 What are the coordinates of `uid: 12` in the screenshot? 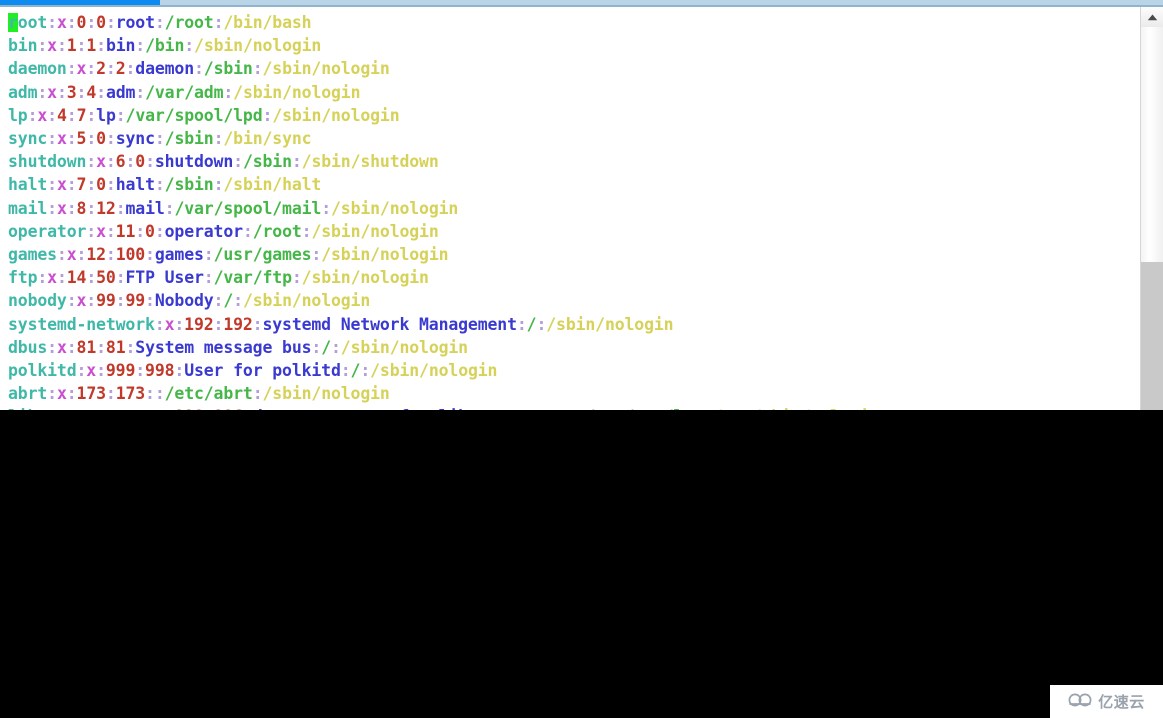 It's located at (96, 255).